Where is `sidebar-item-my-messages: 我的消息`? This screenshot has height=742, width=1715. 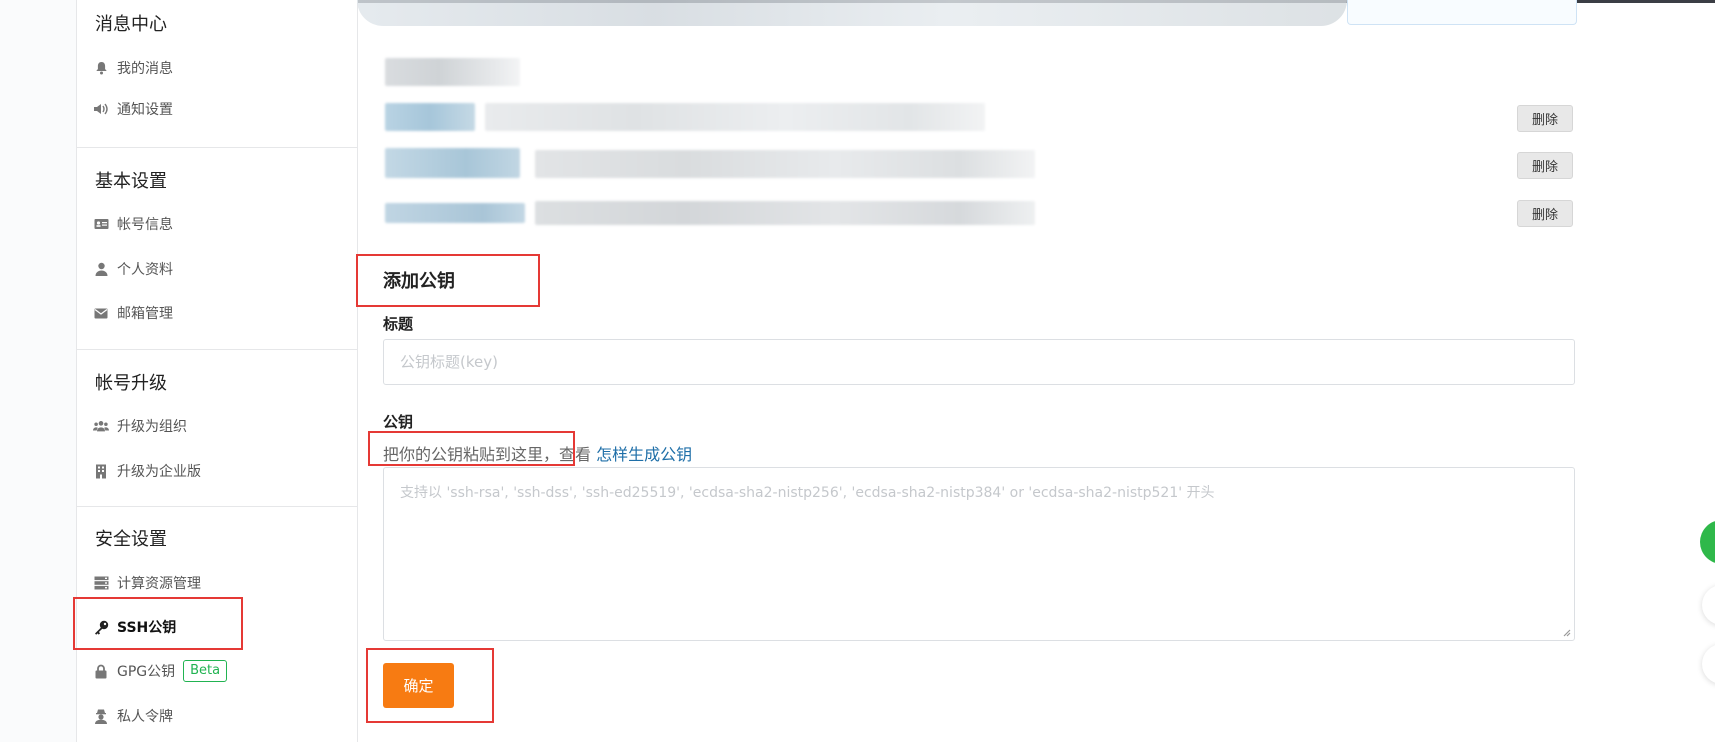
sidebar-item-my-messages: 我的消息 is located at coordinates (133, 68).